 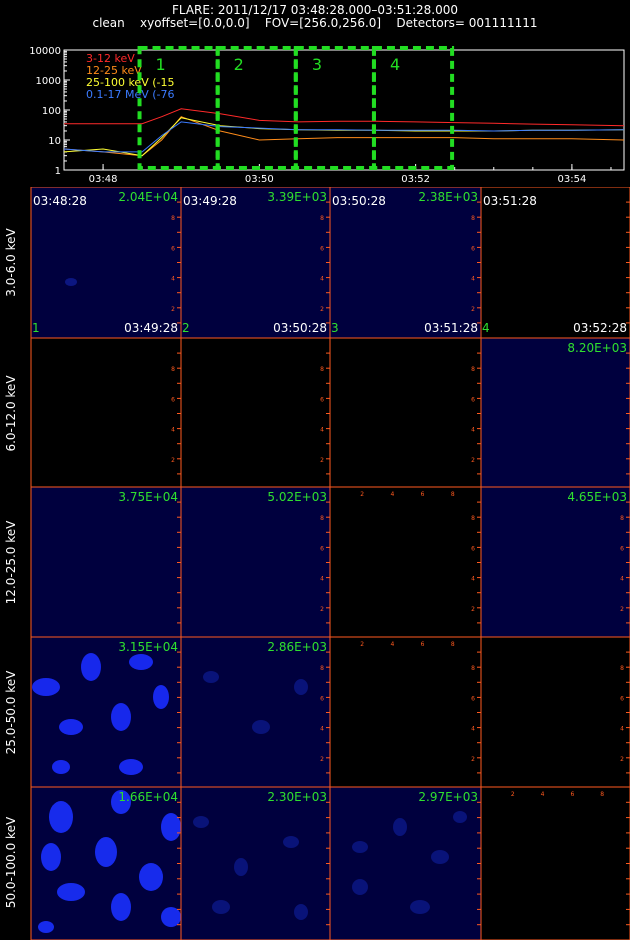 I want to click on panel-start-time: 03:50:28, so click(x=359, y=201).